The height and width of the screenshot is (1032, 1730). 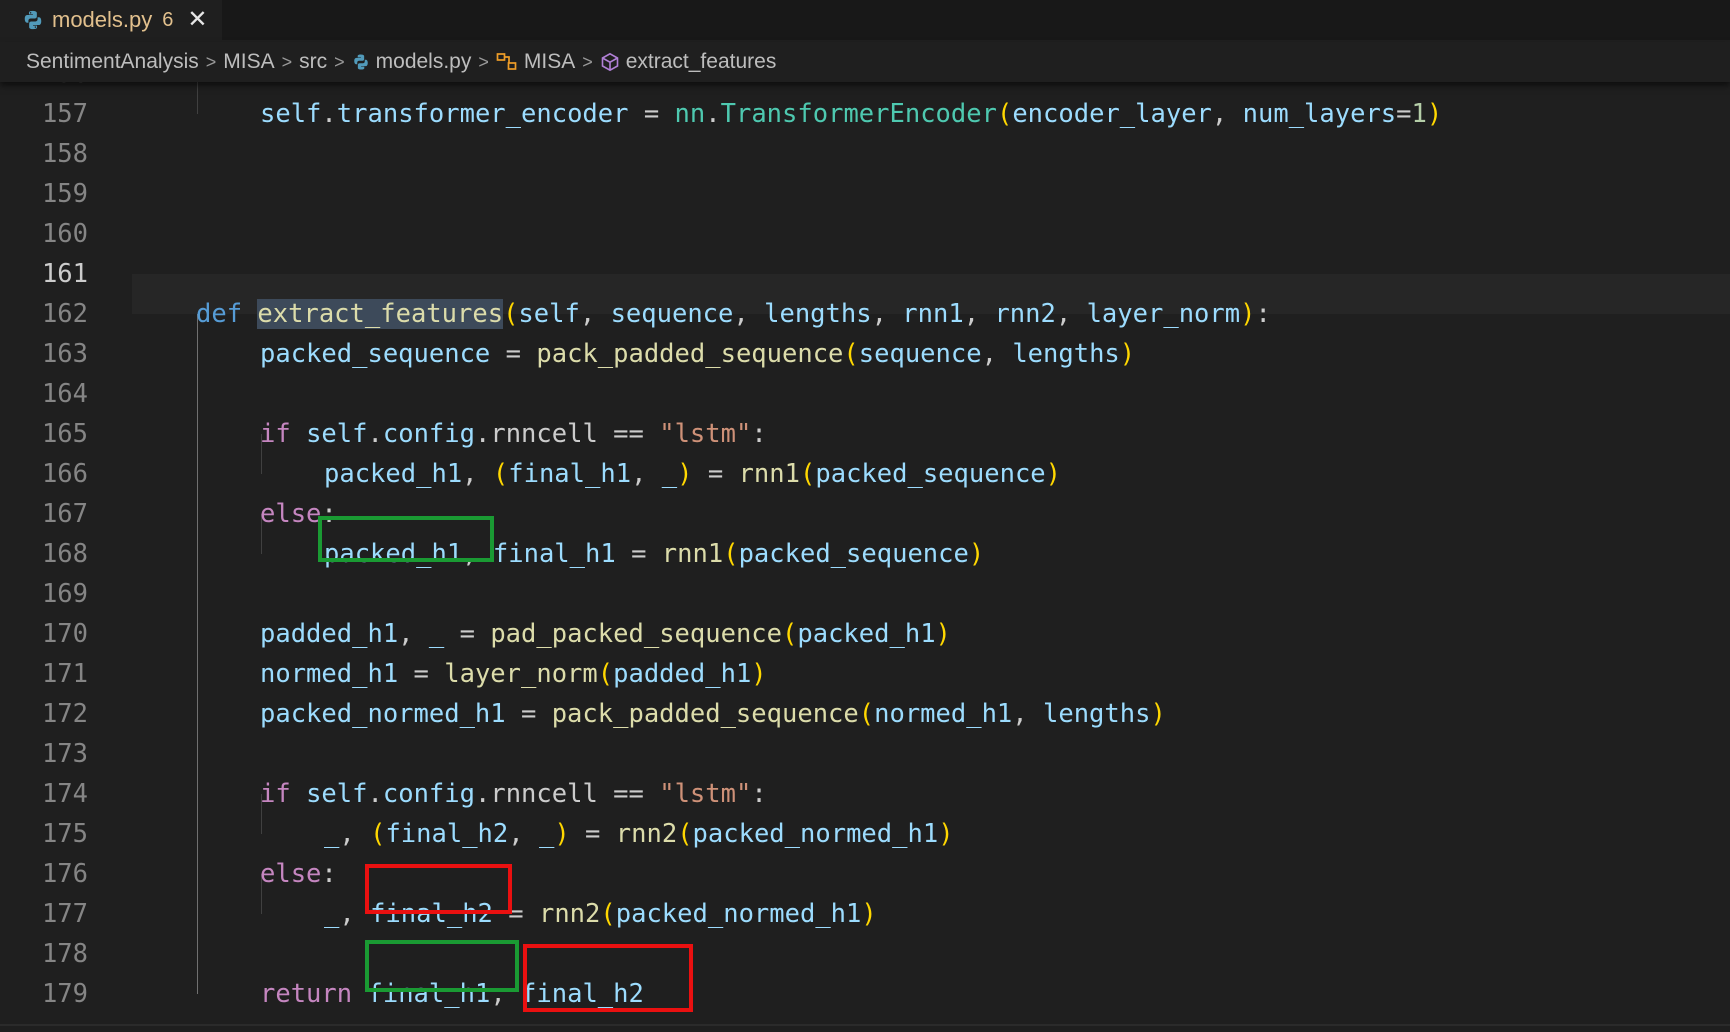 I want to click on token: rnn2, so click(x=569, y=914).